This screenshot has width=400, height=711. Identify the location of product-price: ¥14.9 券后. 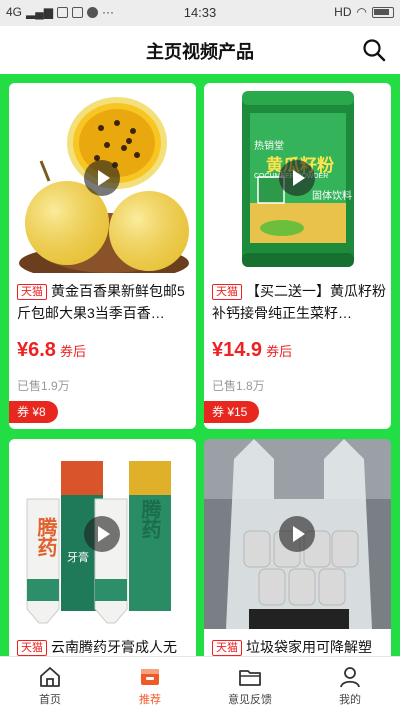
(252, 350).